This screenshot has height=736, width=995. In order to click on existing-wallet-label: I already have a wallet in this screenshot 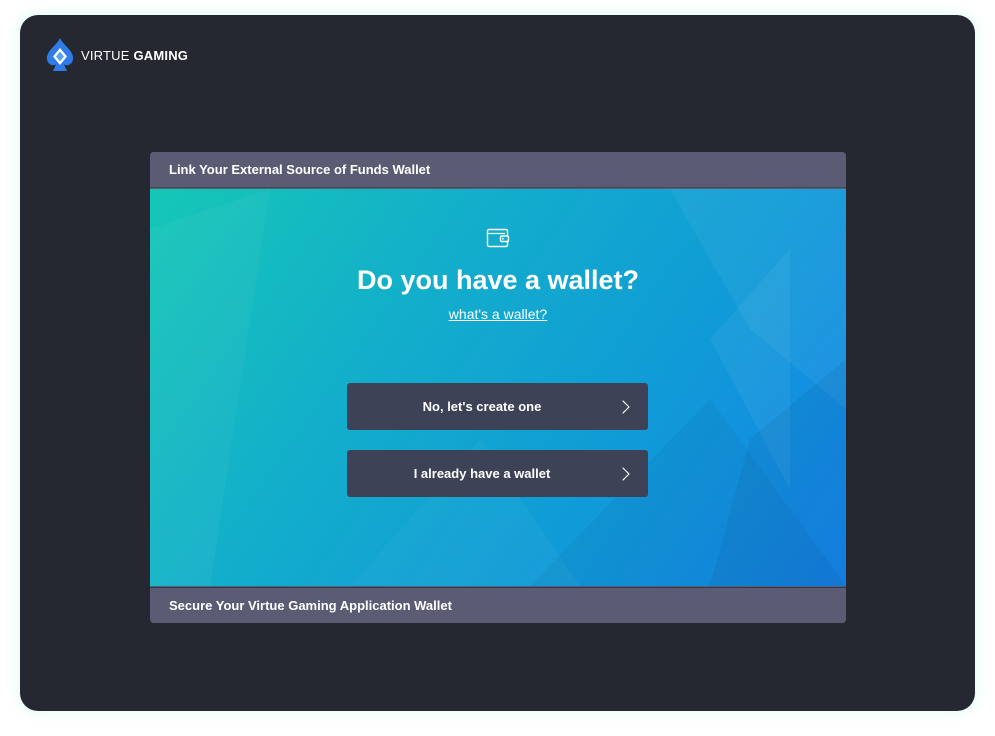, I will do `click(482, 473)`.